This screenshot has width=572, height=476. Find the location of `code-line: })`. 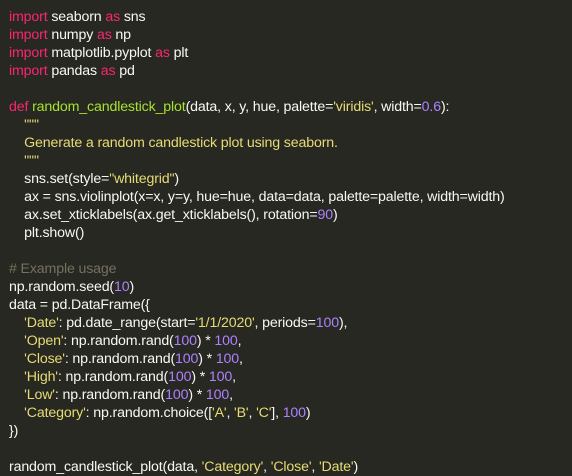

code-line: }) is located at coordinates (290, 431).